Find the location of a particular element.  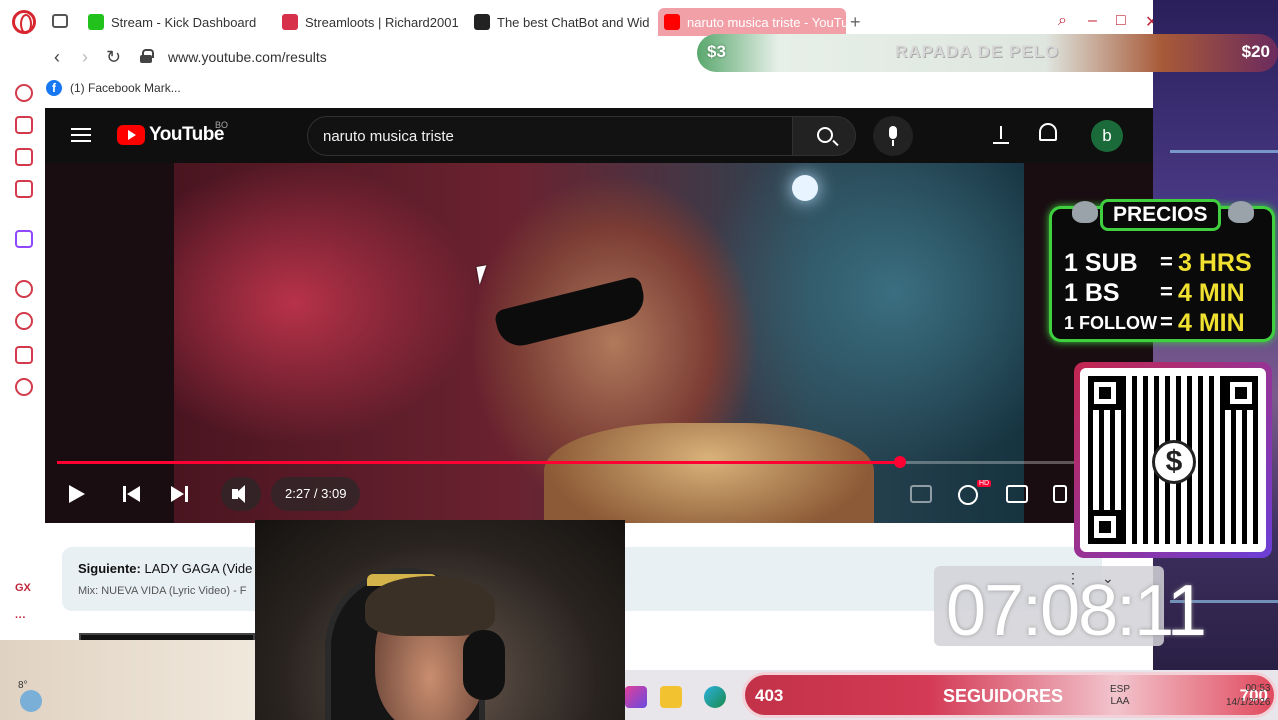

clock-time: 00:53 is located at coordinates (1258, 688).